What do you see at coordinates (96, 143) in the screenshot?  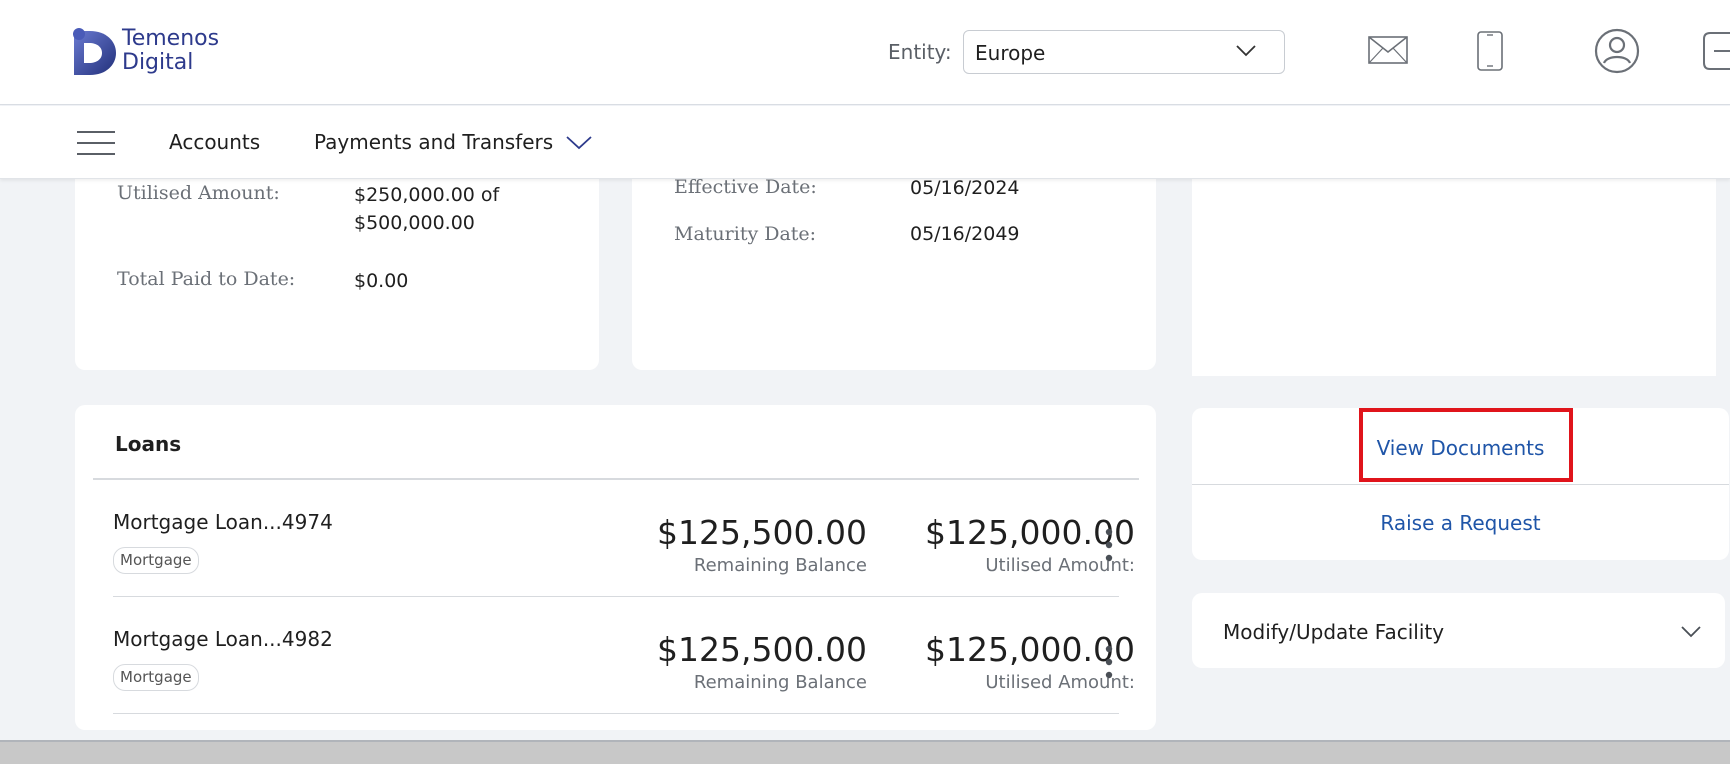 I see `hamburger-menu-icon` at bounding box center [96, 143].